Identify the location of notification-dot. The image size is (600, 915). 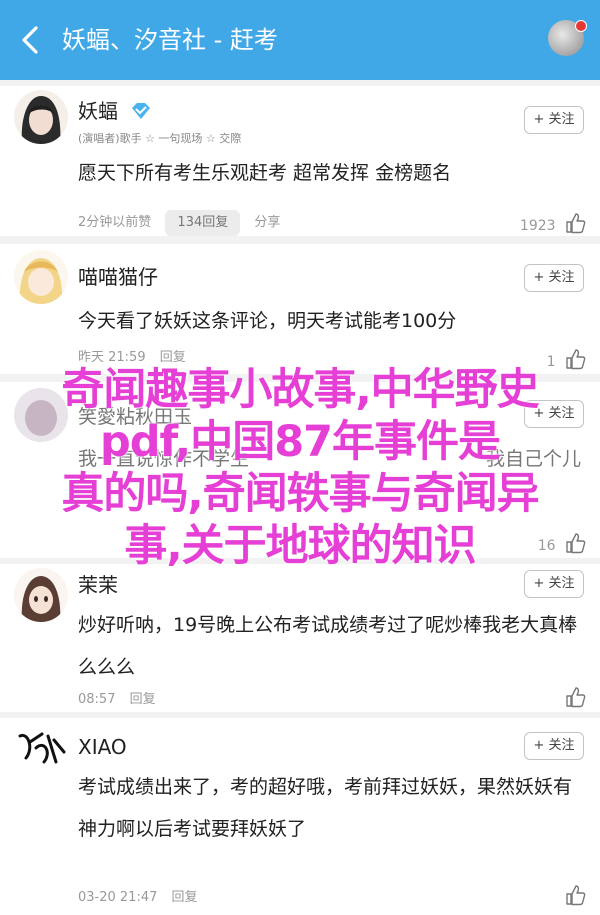
(581, 26).